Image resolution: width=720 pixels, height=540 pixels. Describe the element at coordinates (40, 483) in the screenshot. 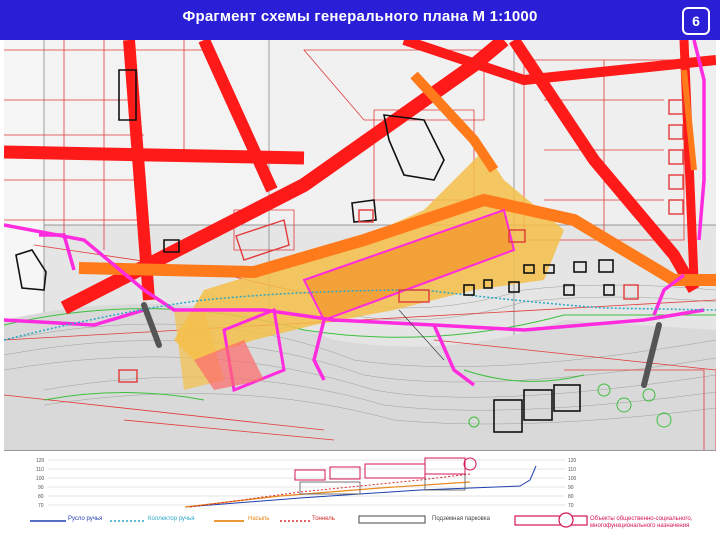

I see `profile-axis-left: 120 110 100 90 80 70` at that location.